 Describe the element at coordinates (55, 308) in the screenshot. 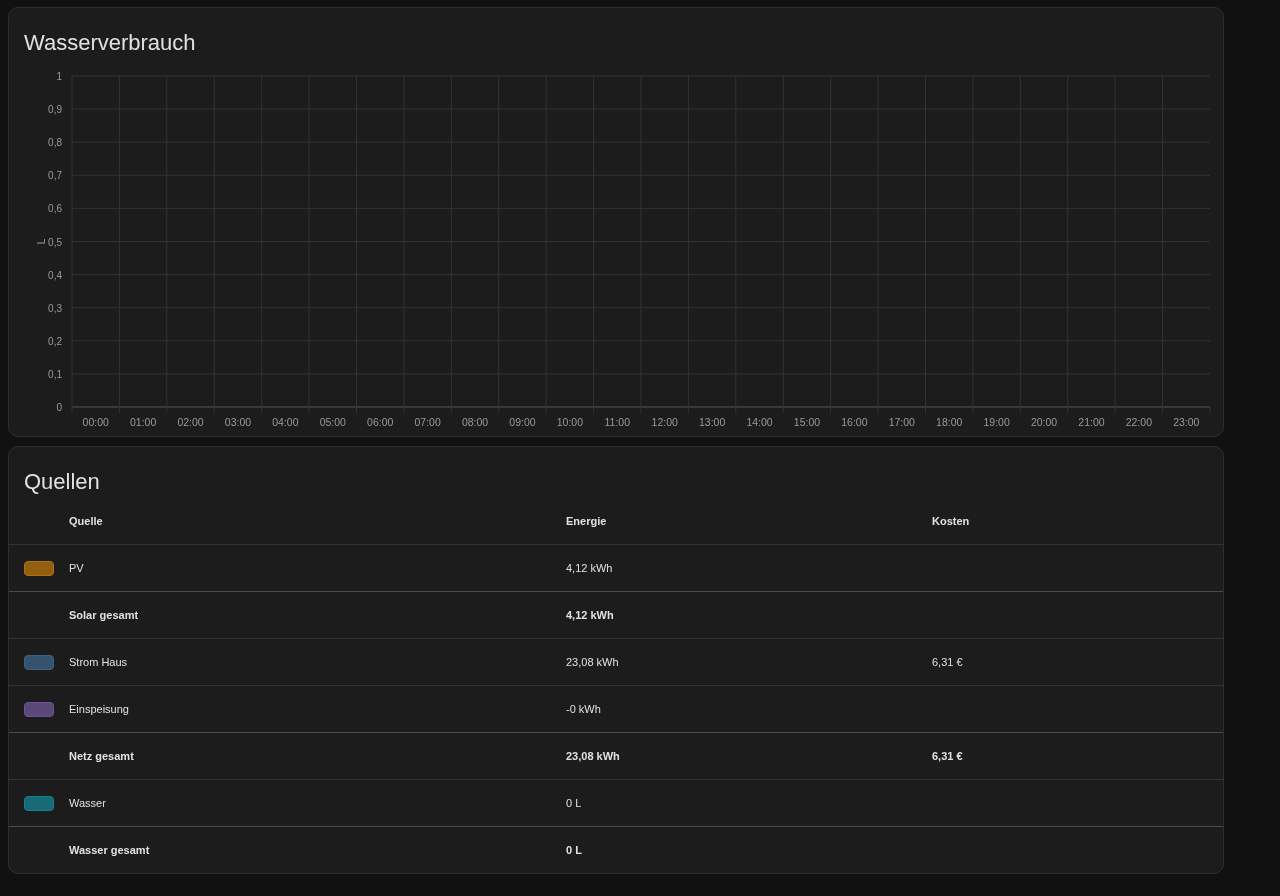

I see `y-tick-label: 0,3` at that location.